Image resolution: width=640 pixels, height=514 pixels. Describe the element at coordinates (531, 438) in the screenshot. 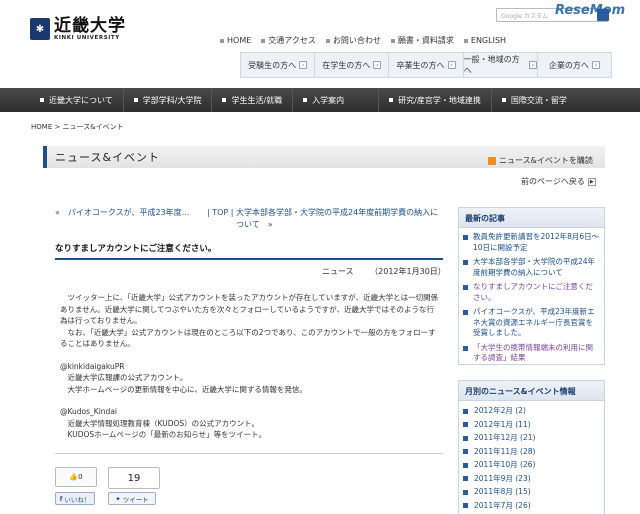

I see `archive-month-link: 2011年12月 (21)` at that location.